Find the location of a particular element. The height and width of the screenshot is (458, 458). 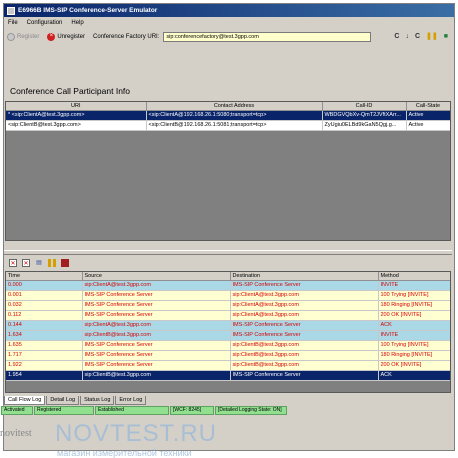

tab-status-log: Status Log is located at coordinates (97, 400).